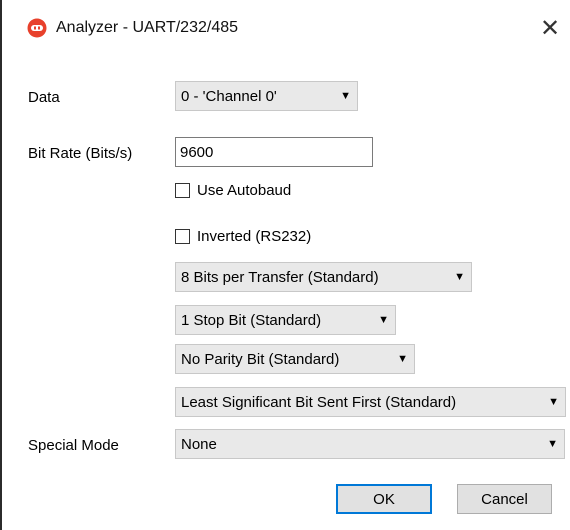 The image size is (570, 530). What do you see at coordinates (80, 153) in the screenshot?
I see `bitrate-label: Bit Rate (Bits/s)` at bounding box center [80, 153].